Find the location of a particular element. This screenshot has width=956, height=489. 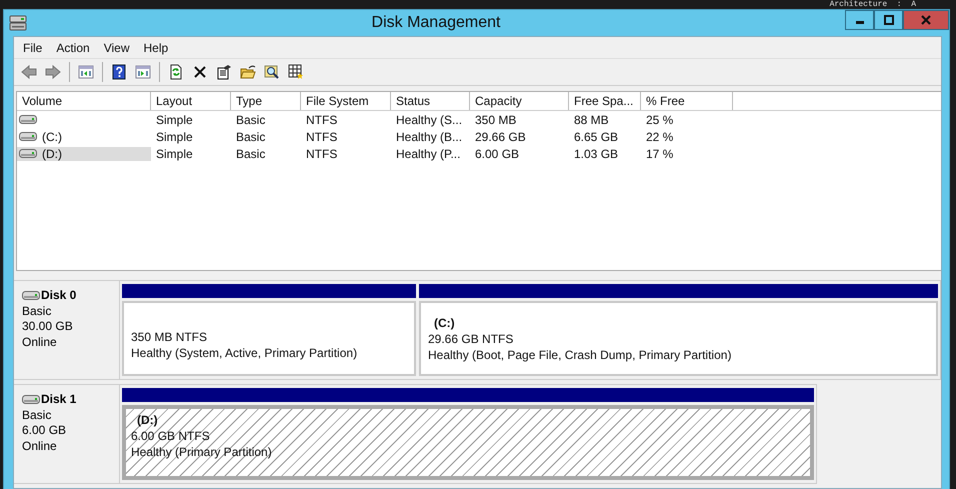

properties-icon is located at coordinates (224, 72).